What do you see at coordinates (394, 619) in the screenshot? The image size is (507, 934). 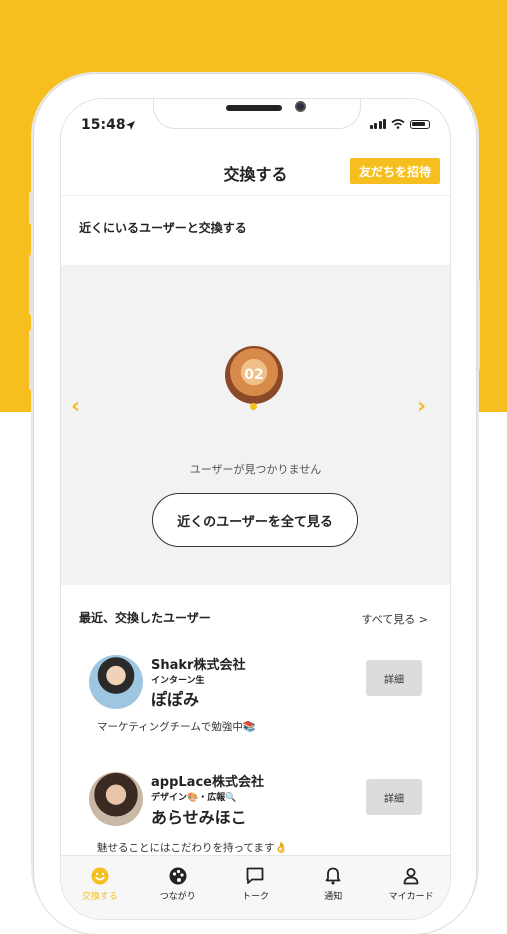 I see `see-all-recent-link: すべて見る >` at bounding box center [394, 619].